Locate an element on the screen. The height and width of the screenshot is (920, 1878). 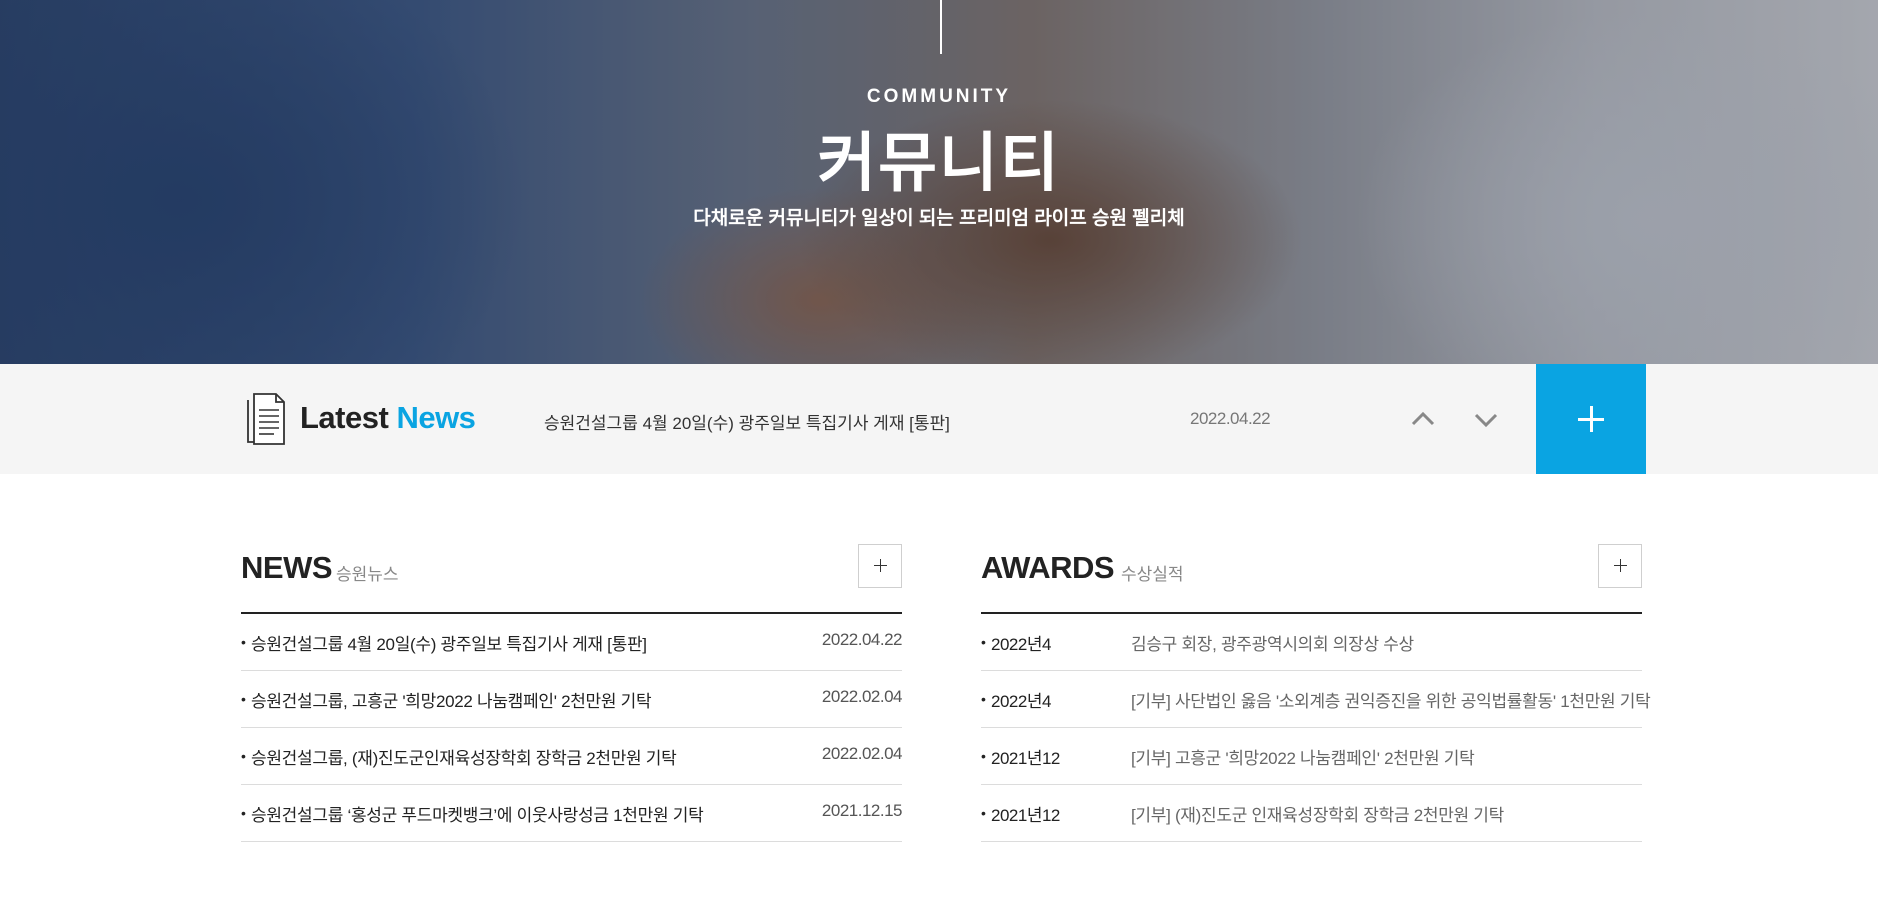
awards-more-button is located at coordinates (1620, 566).